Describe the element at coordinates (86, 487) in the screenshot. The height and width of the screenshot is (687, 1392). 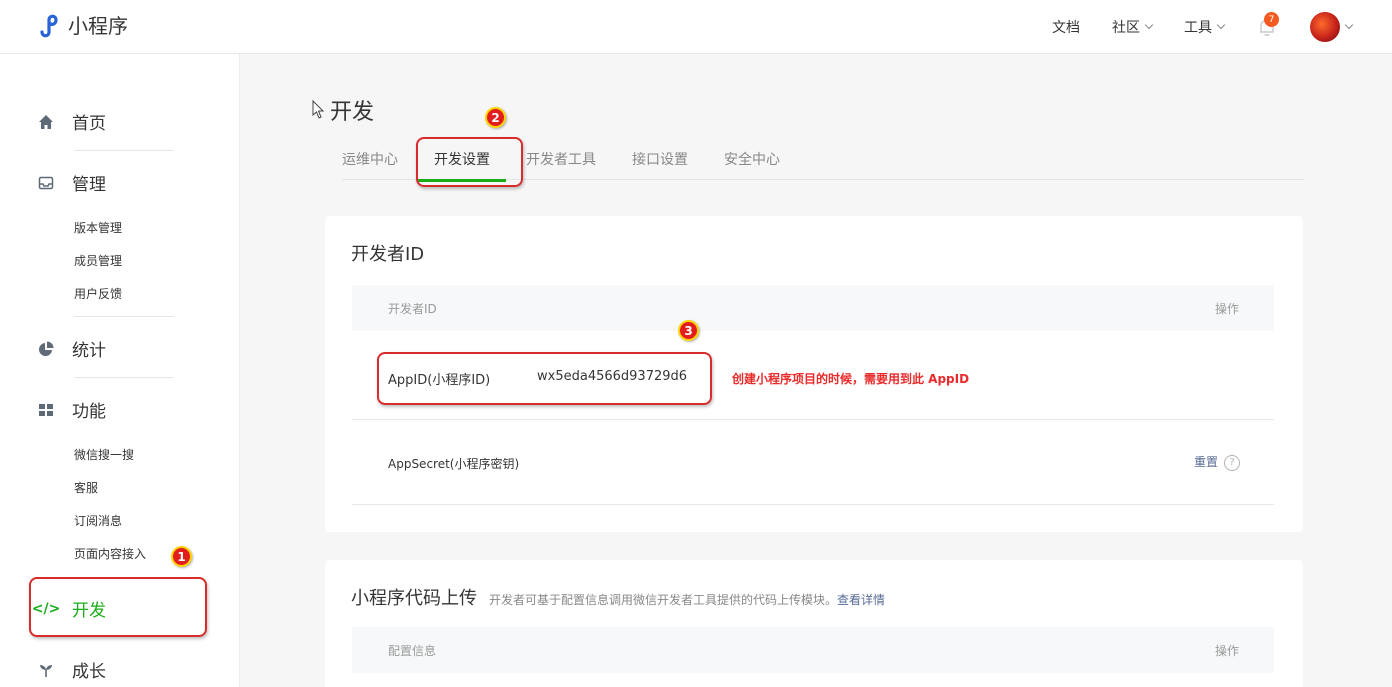
I see `sidebar-item-customer-service: 客服` at that location.